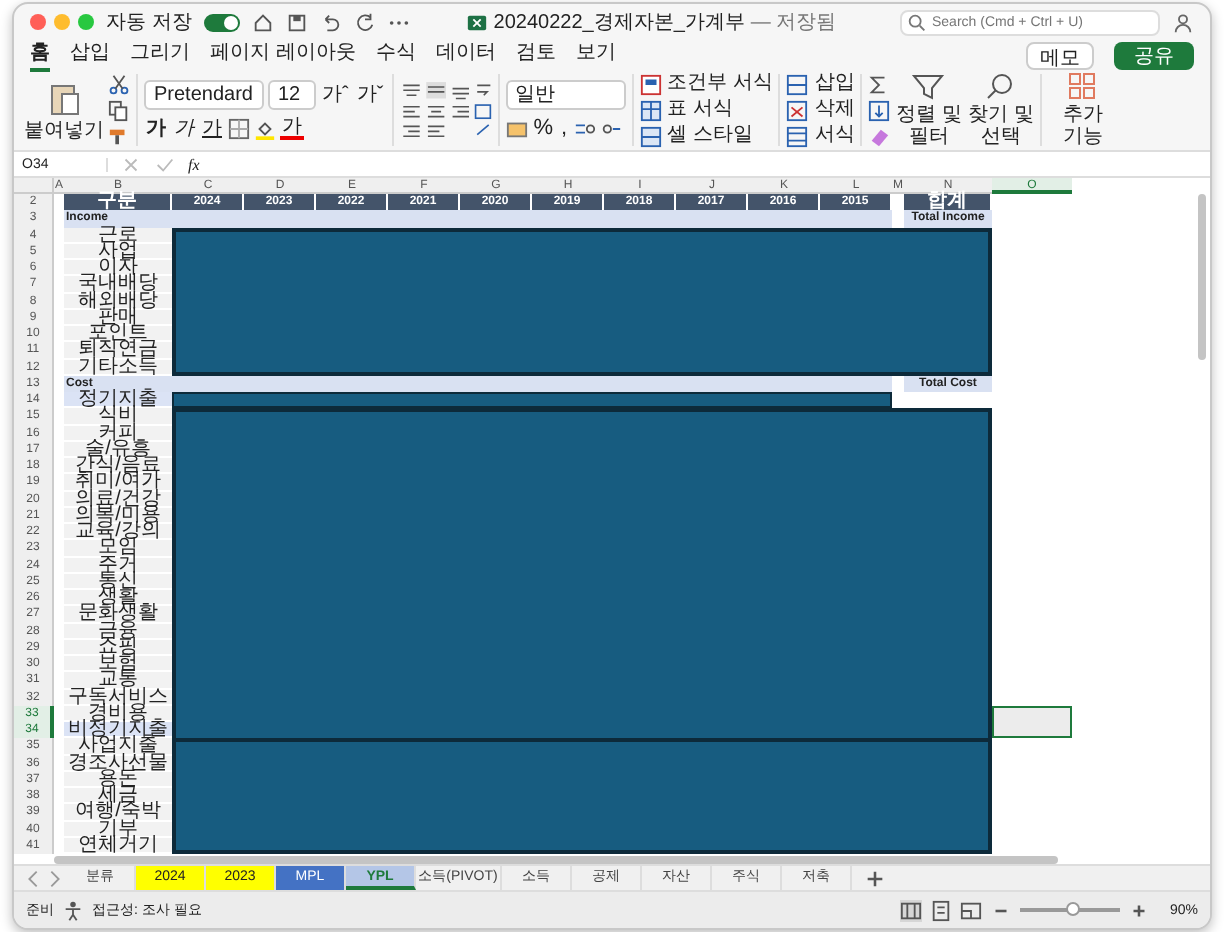 This screenshot has width=1224, height=932. I want to click on category-label: 문화생활, so click(118, 614).